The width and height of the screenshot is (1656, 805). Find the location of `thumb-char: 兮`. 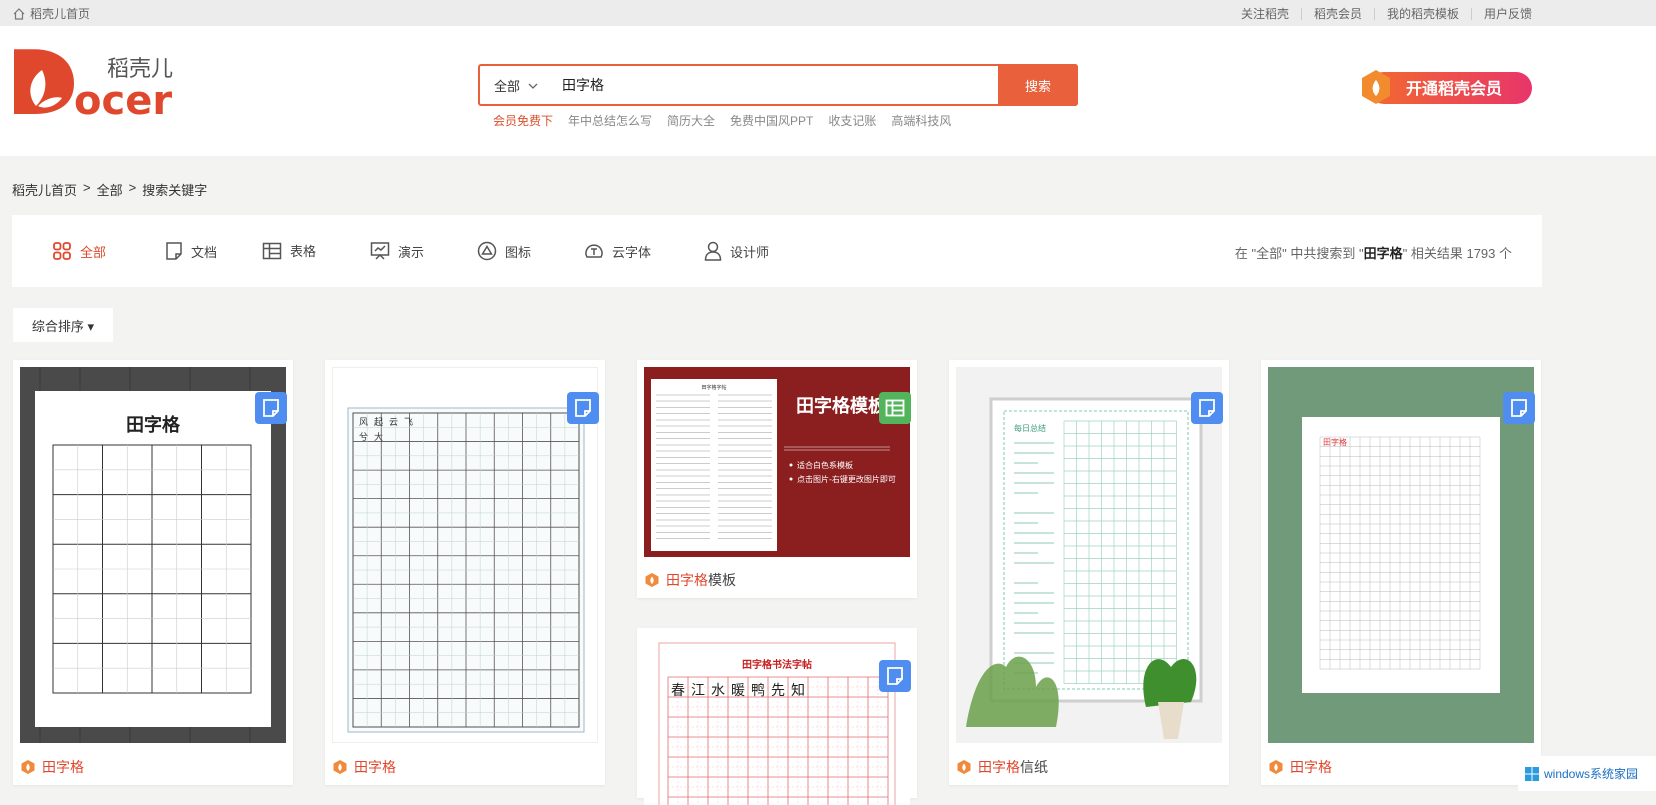

thumb-char: 兮 is located at coordinates (363, 437).